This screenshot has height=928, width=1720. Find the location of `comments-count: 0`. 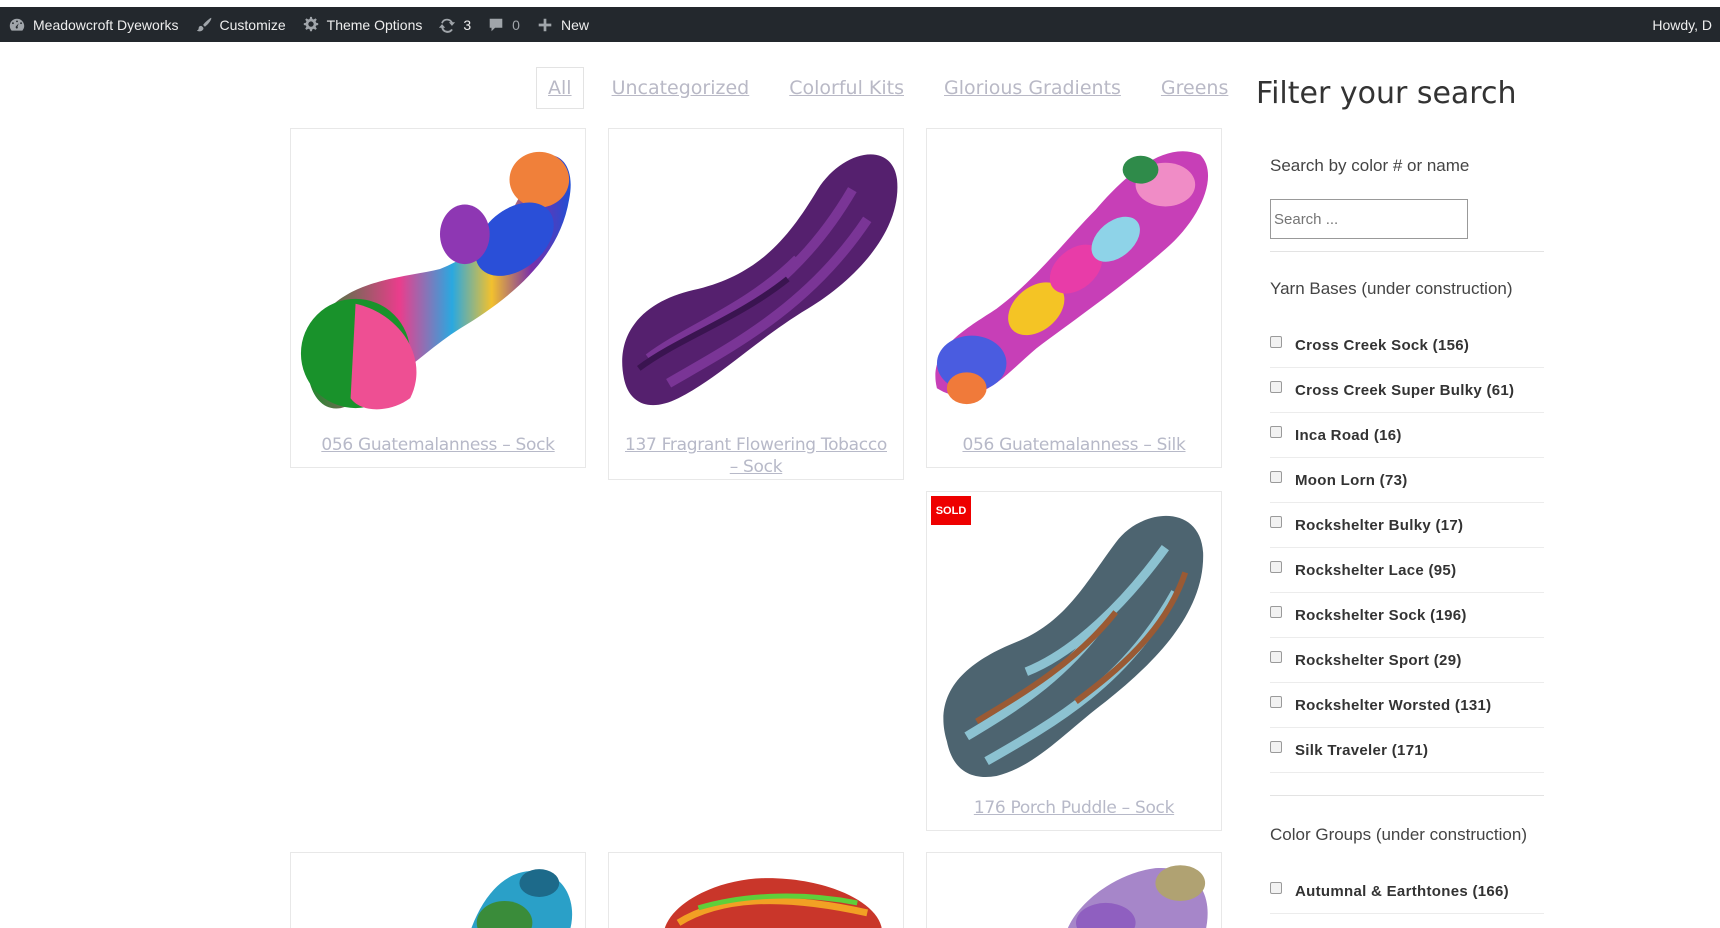

comments-count: 0 is located at coordinates (516, 24).